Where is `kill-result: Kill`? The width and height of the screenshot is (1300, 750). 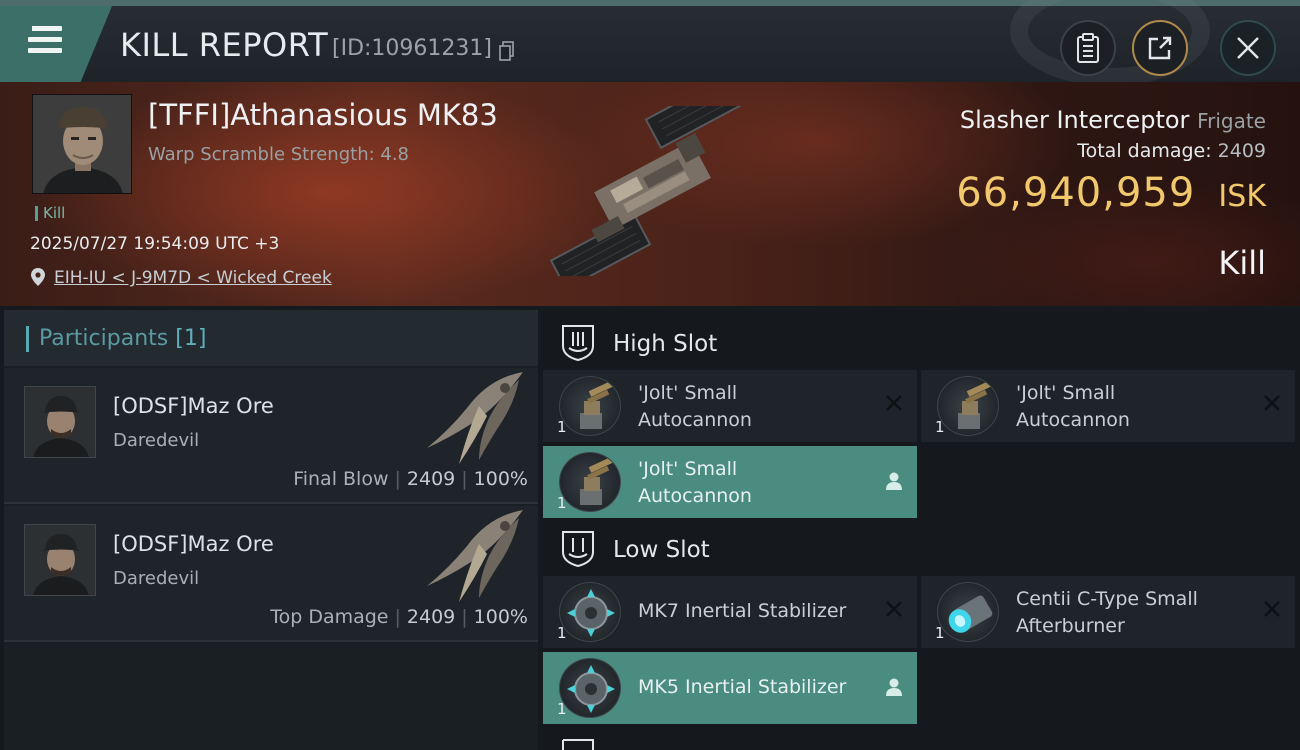
kill-result: Kill is located at coordinates (1242, 263).